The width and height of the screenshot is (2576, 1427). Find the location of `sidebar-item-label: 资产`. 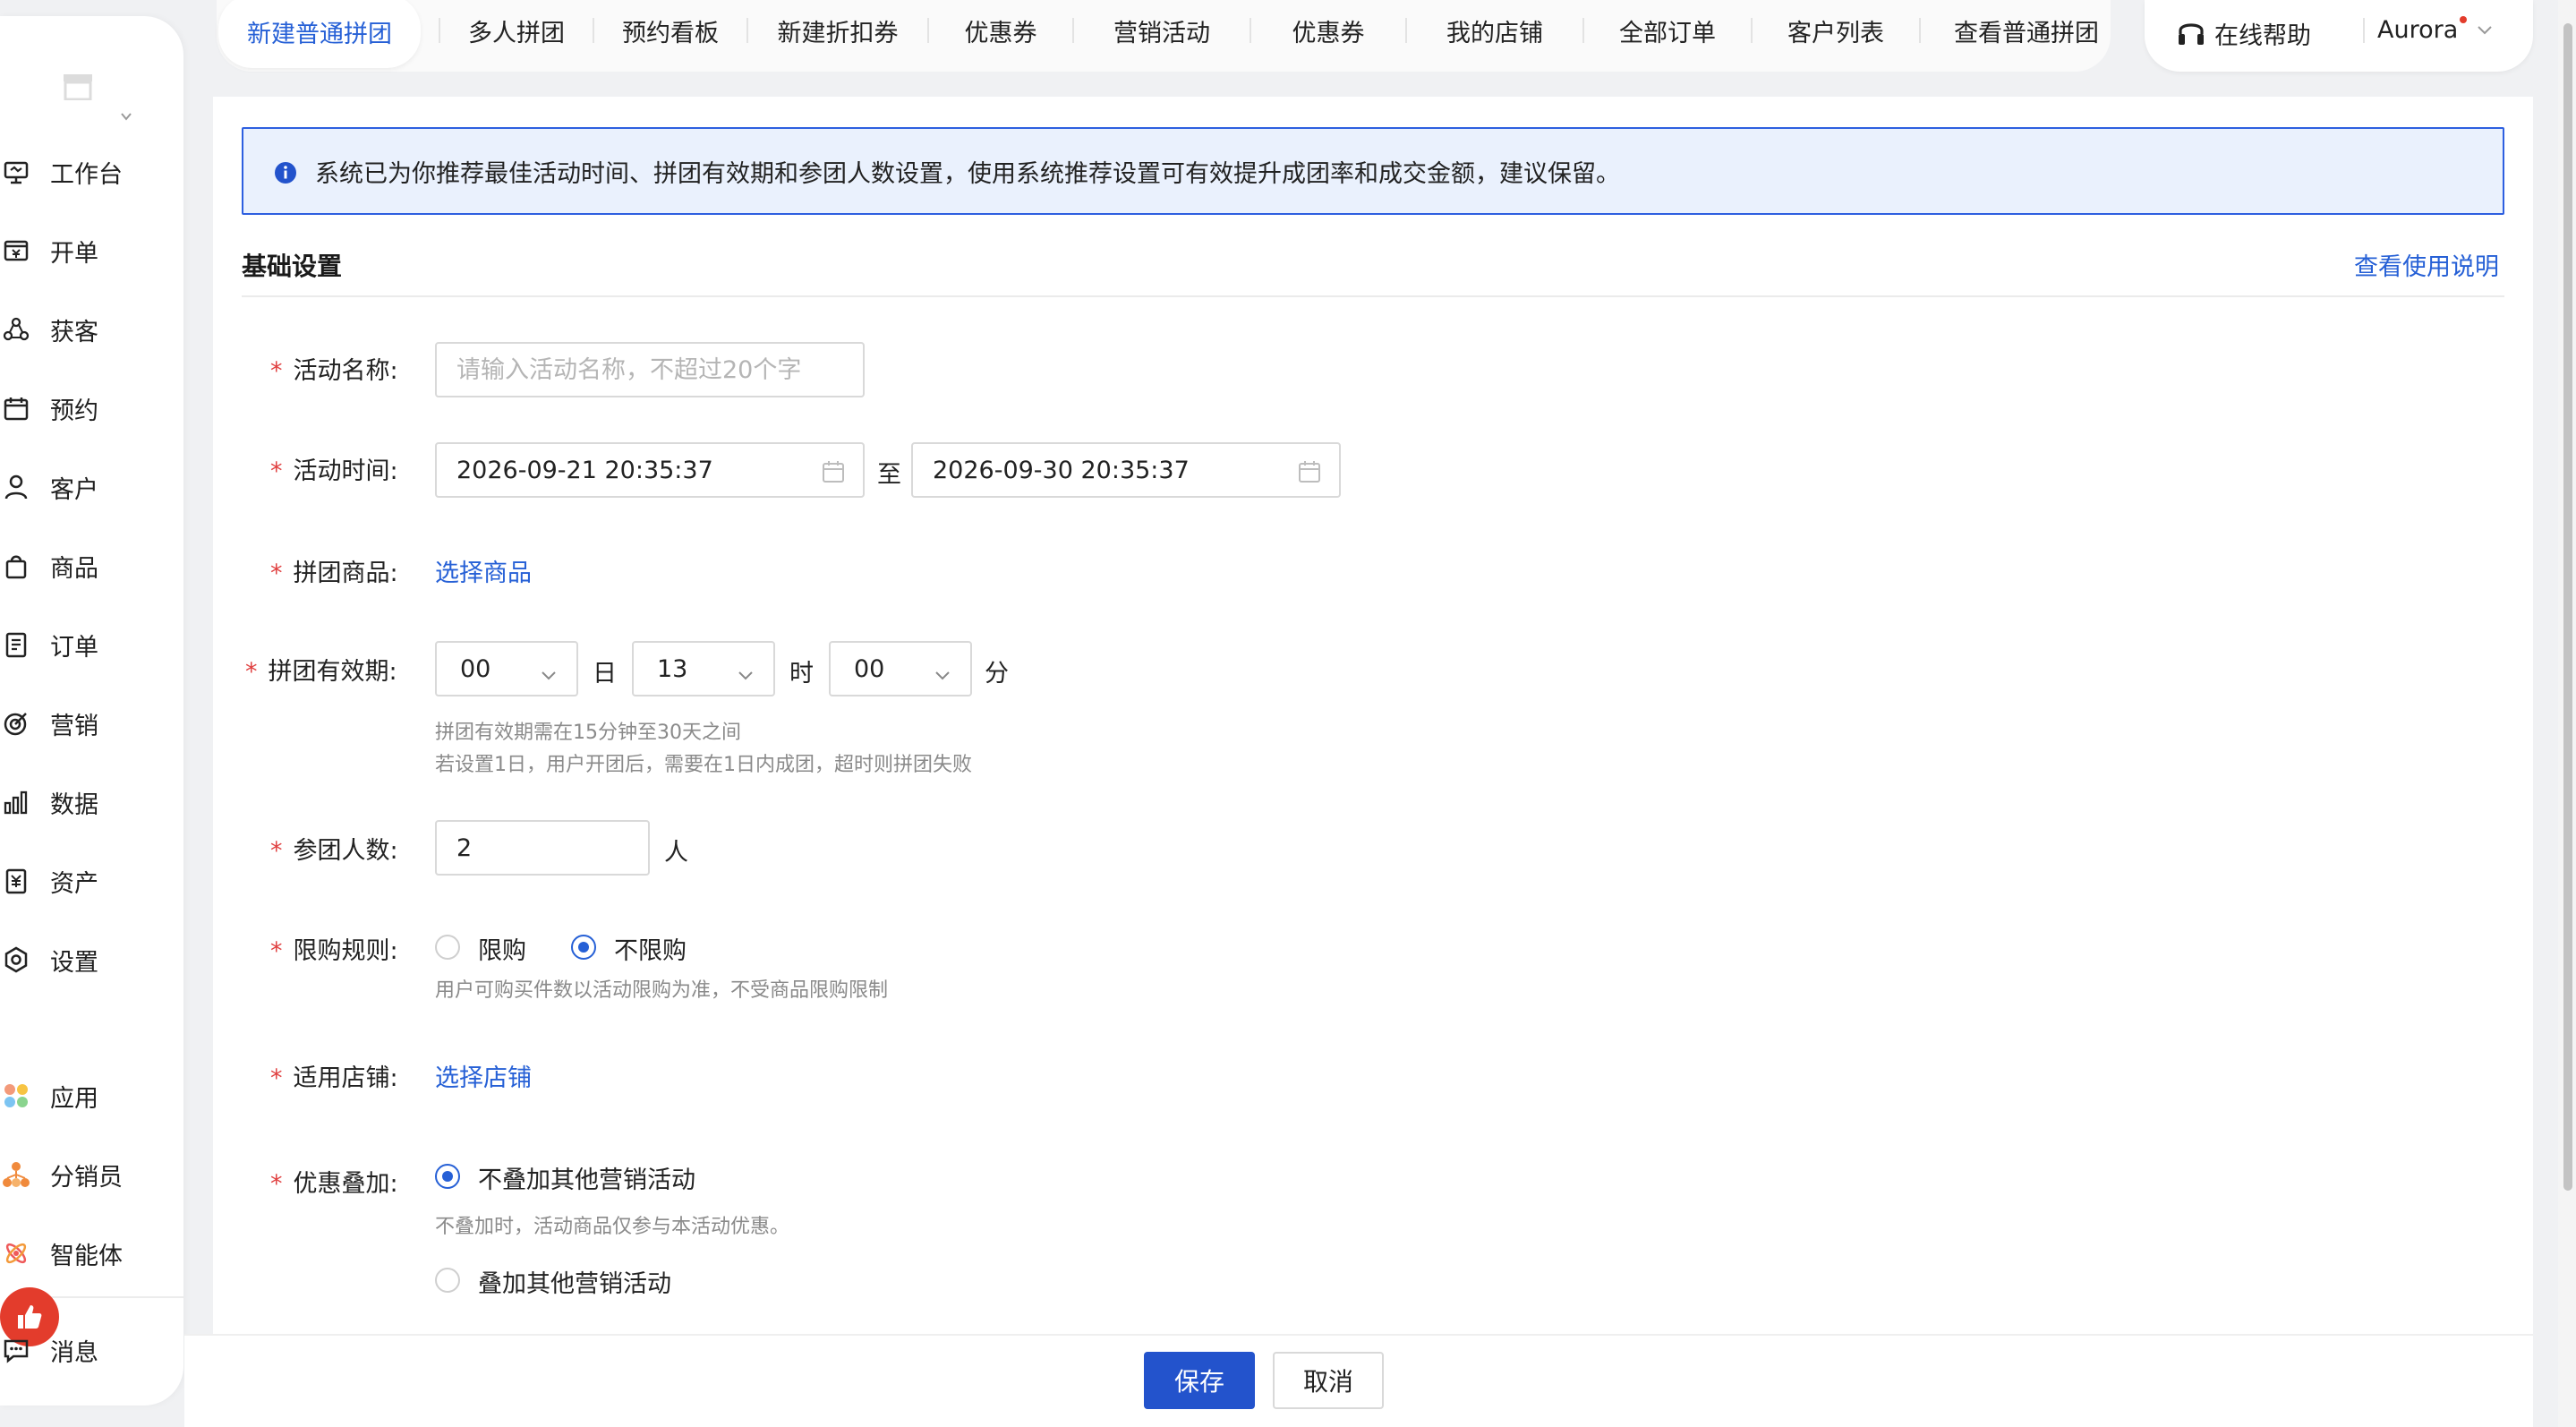

sidebar-item-label: 资产 is located at coordinates (74, 884).